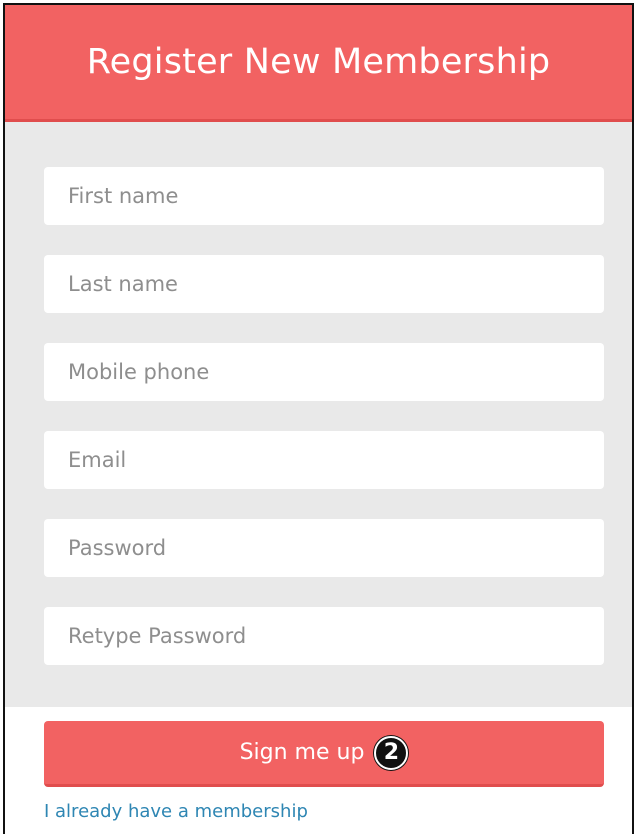  What do you see at coordinates (324, 548) in the screenshot?
I see `password-field` at bounding box center [324, 548].